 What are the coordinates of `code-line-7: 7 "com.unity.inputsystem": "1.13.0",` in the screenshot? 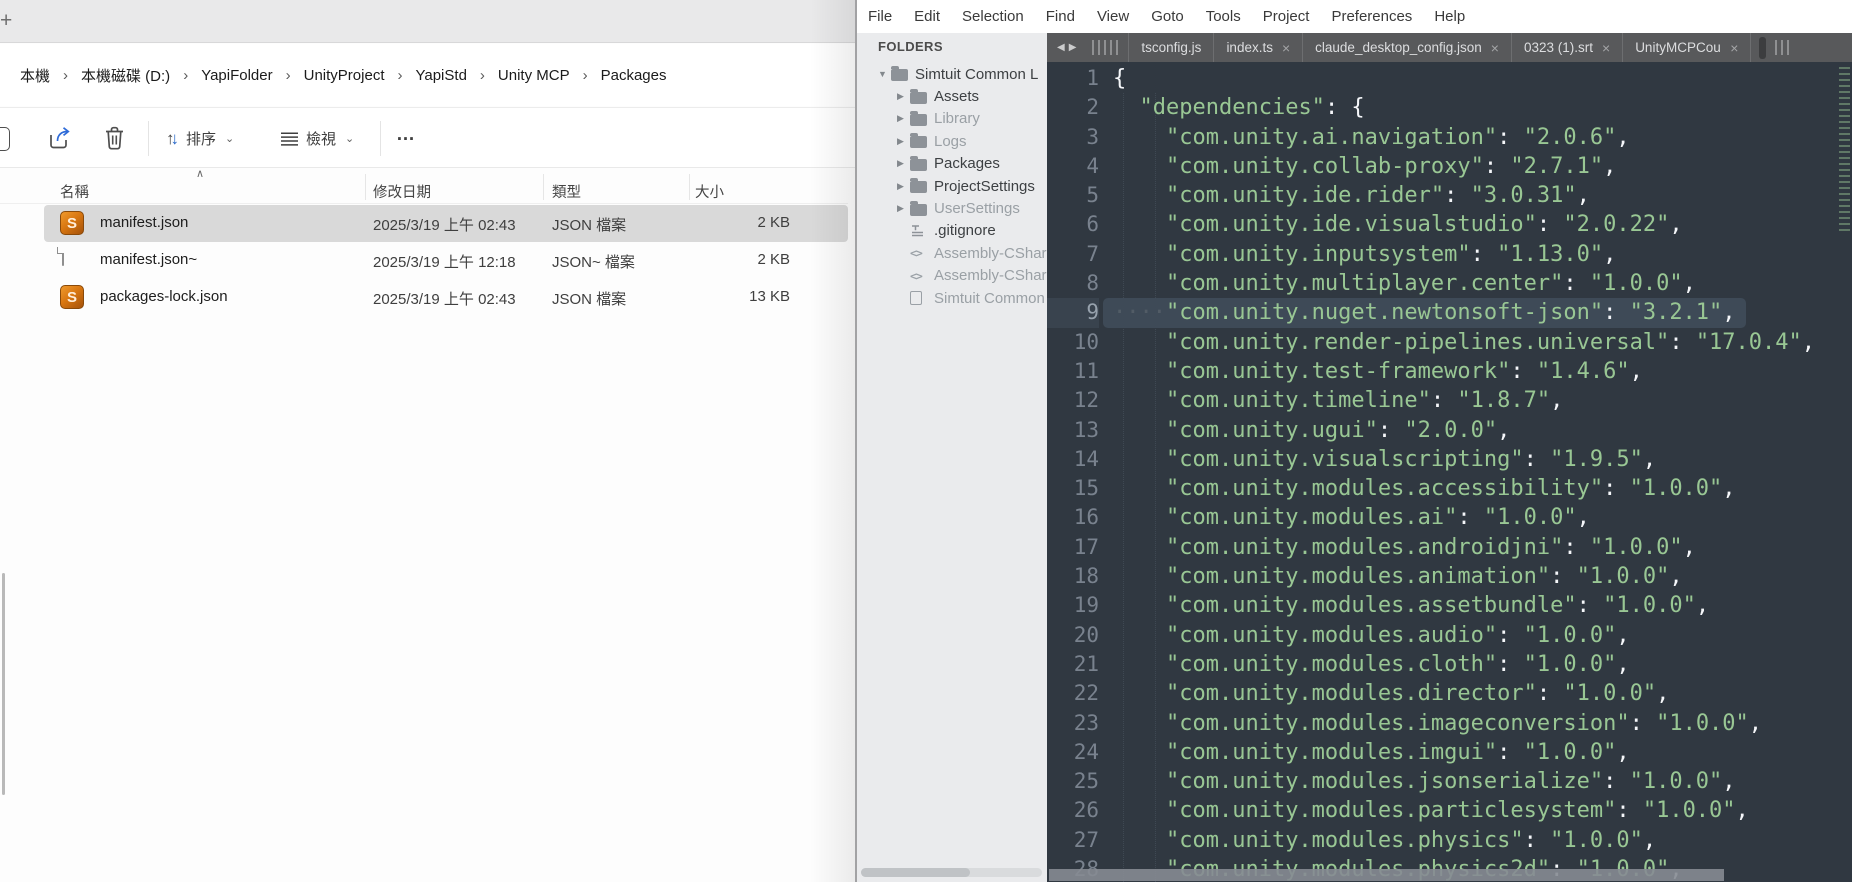 It's located at (1449, 254).